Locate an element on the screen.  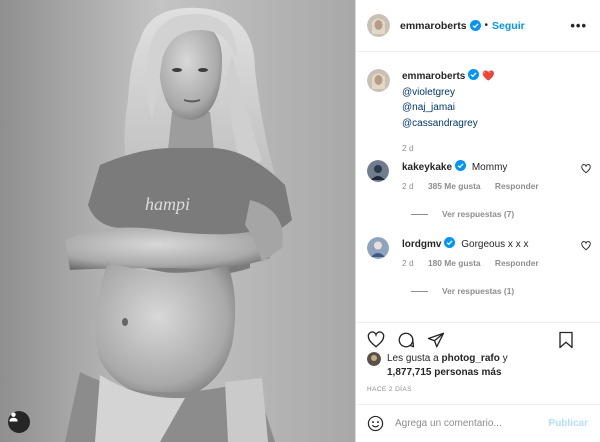
caption-avatar is located at coordinates (378, 80).